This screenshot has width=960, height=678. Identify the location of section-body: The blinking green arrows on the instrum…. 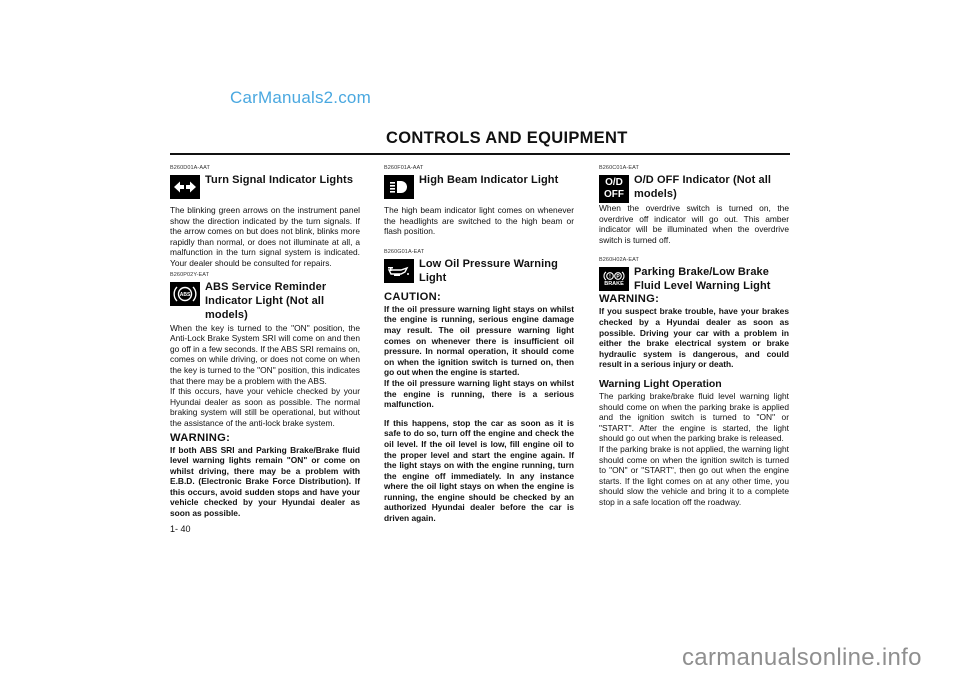
(265, 236).